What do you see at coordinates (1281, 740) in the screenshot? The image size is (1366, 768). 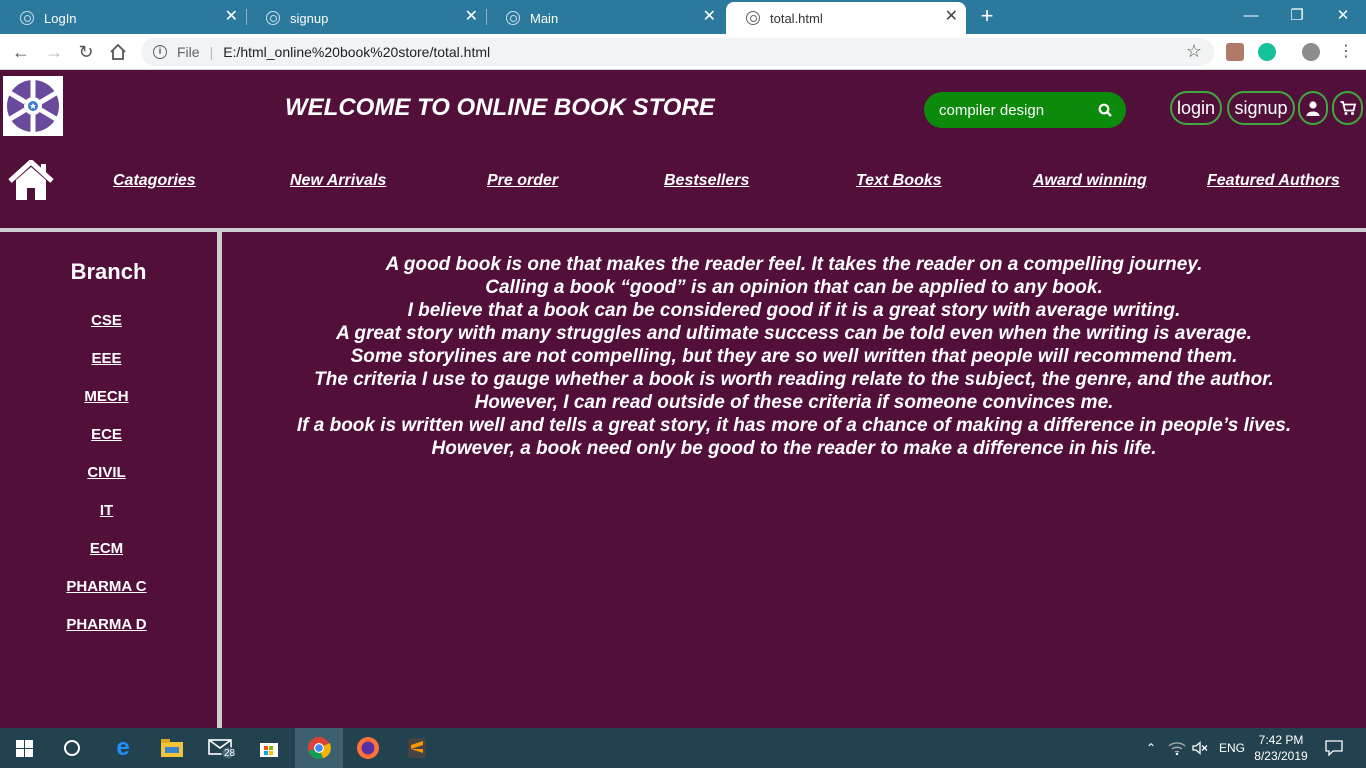 I see `clock-time: 7:42 PM` at bounding box center [1281, 740].